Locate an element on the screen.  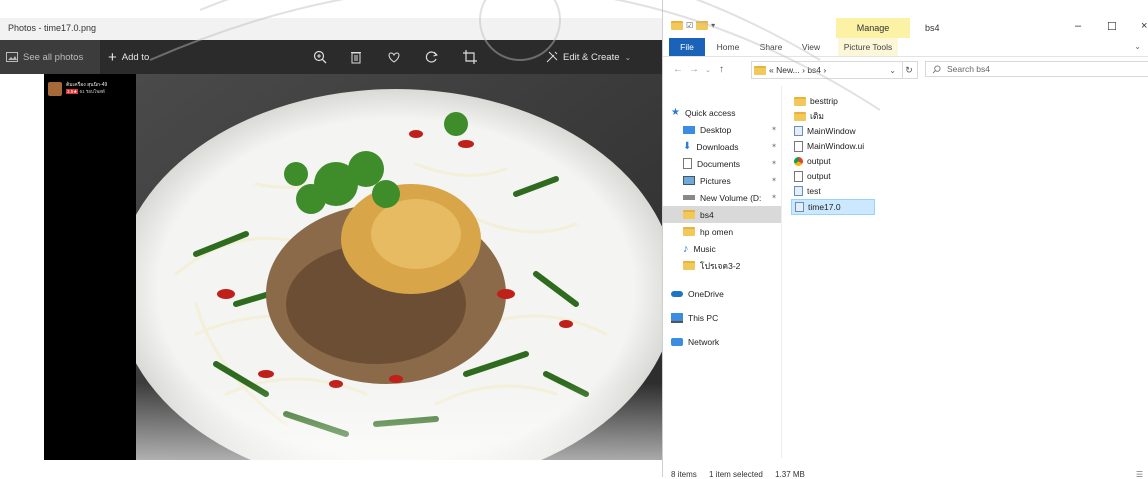
nav-desktop: Desktop ✶ is located at coordinates (722, 129).